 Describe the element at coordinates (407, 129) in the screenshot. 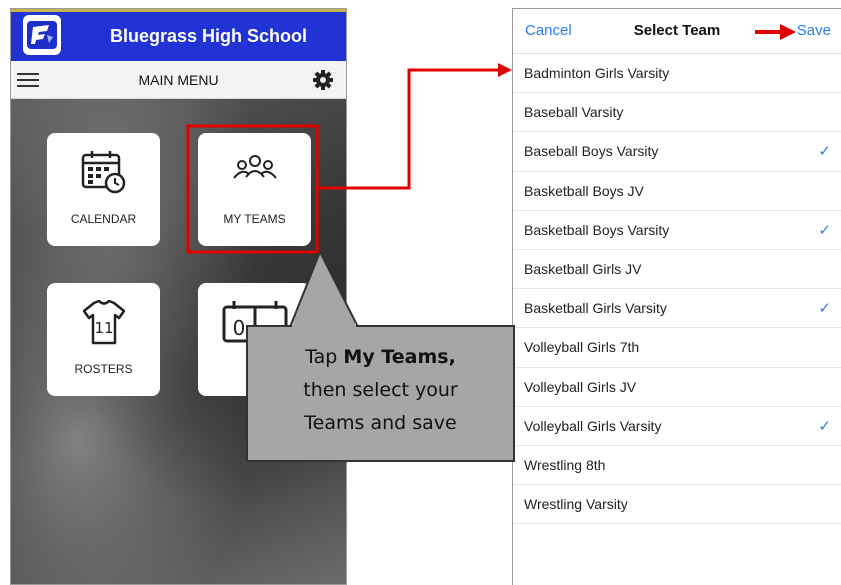

I see `connector-arrow` at that location.